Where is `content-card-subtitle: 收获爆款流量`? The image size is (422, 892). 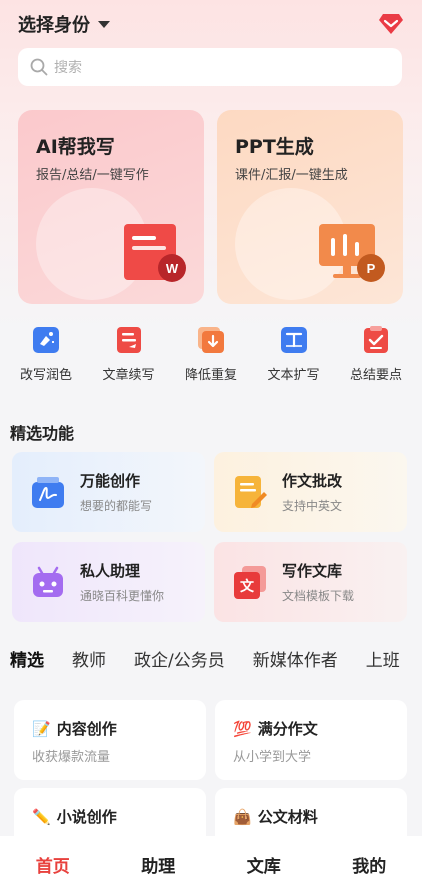 content-card-subtitle: 收获爆款流量 is located at coordinates (71, 757).